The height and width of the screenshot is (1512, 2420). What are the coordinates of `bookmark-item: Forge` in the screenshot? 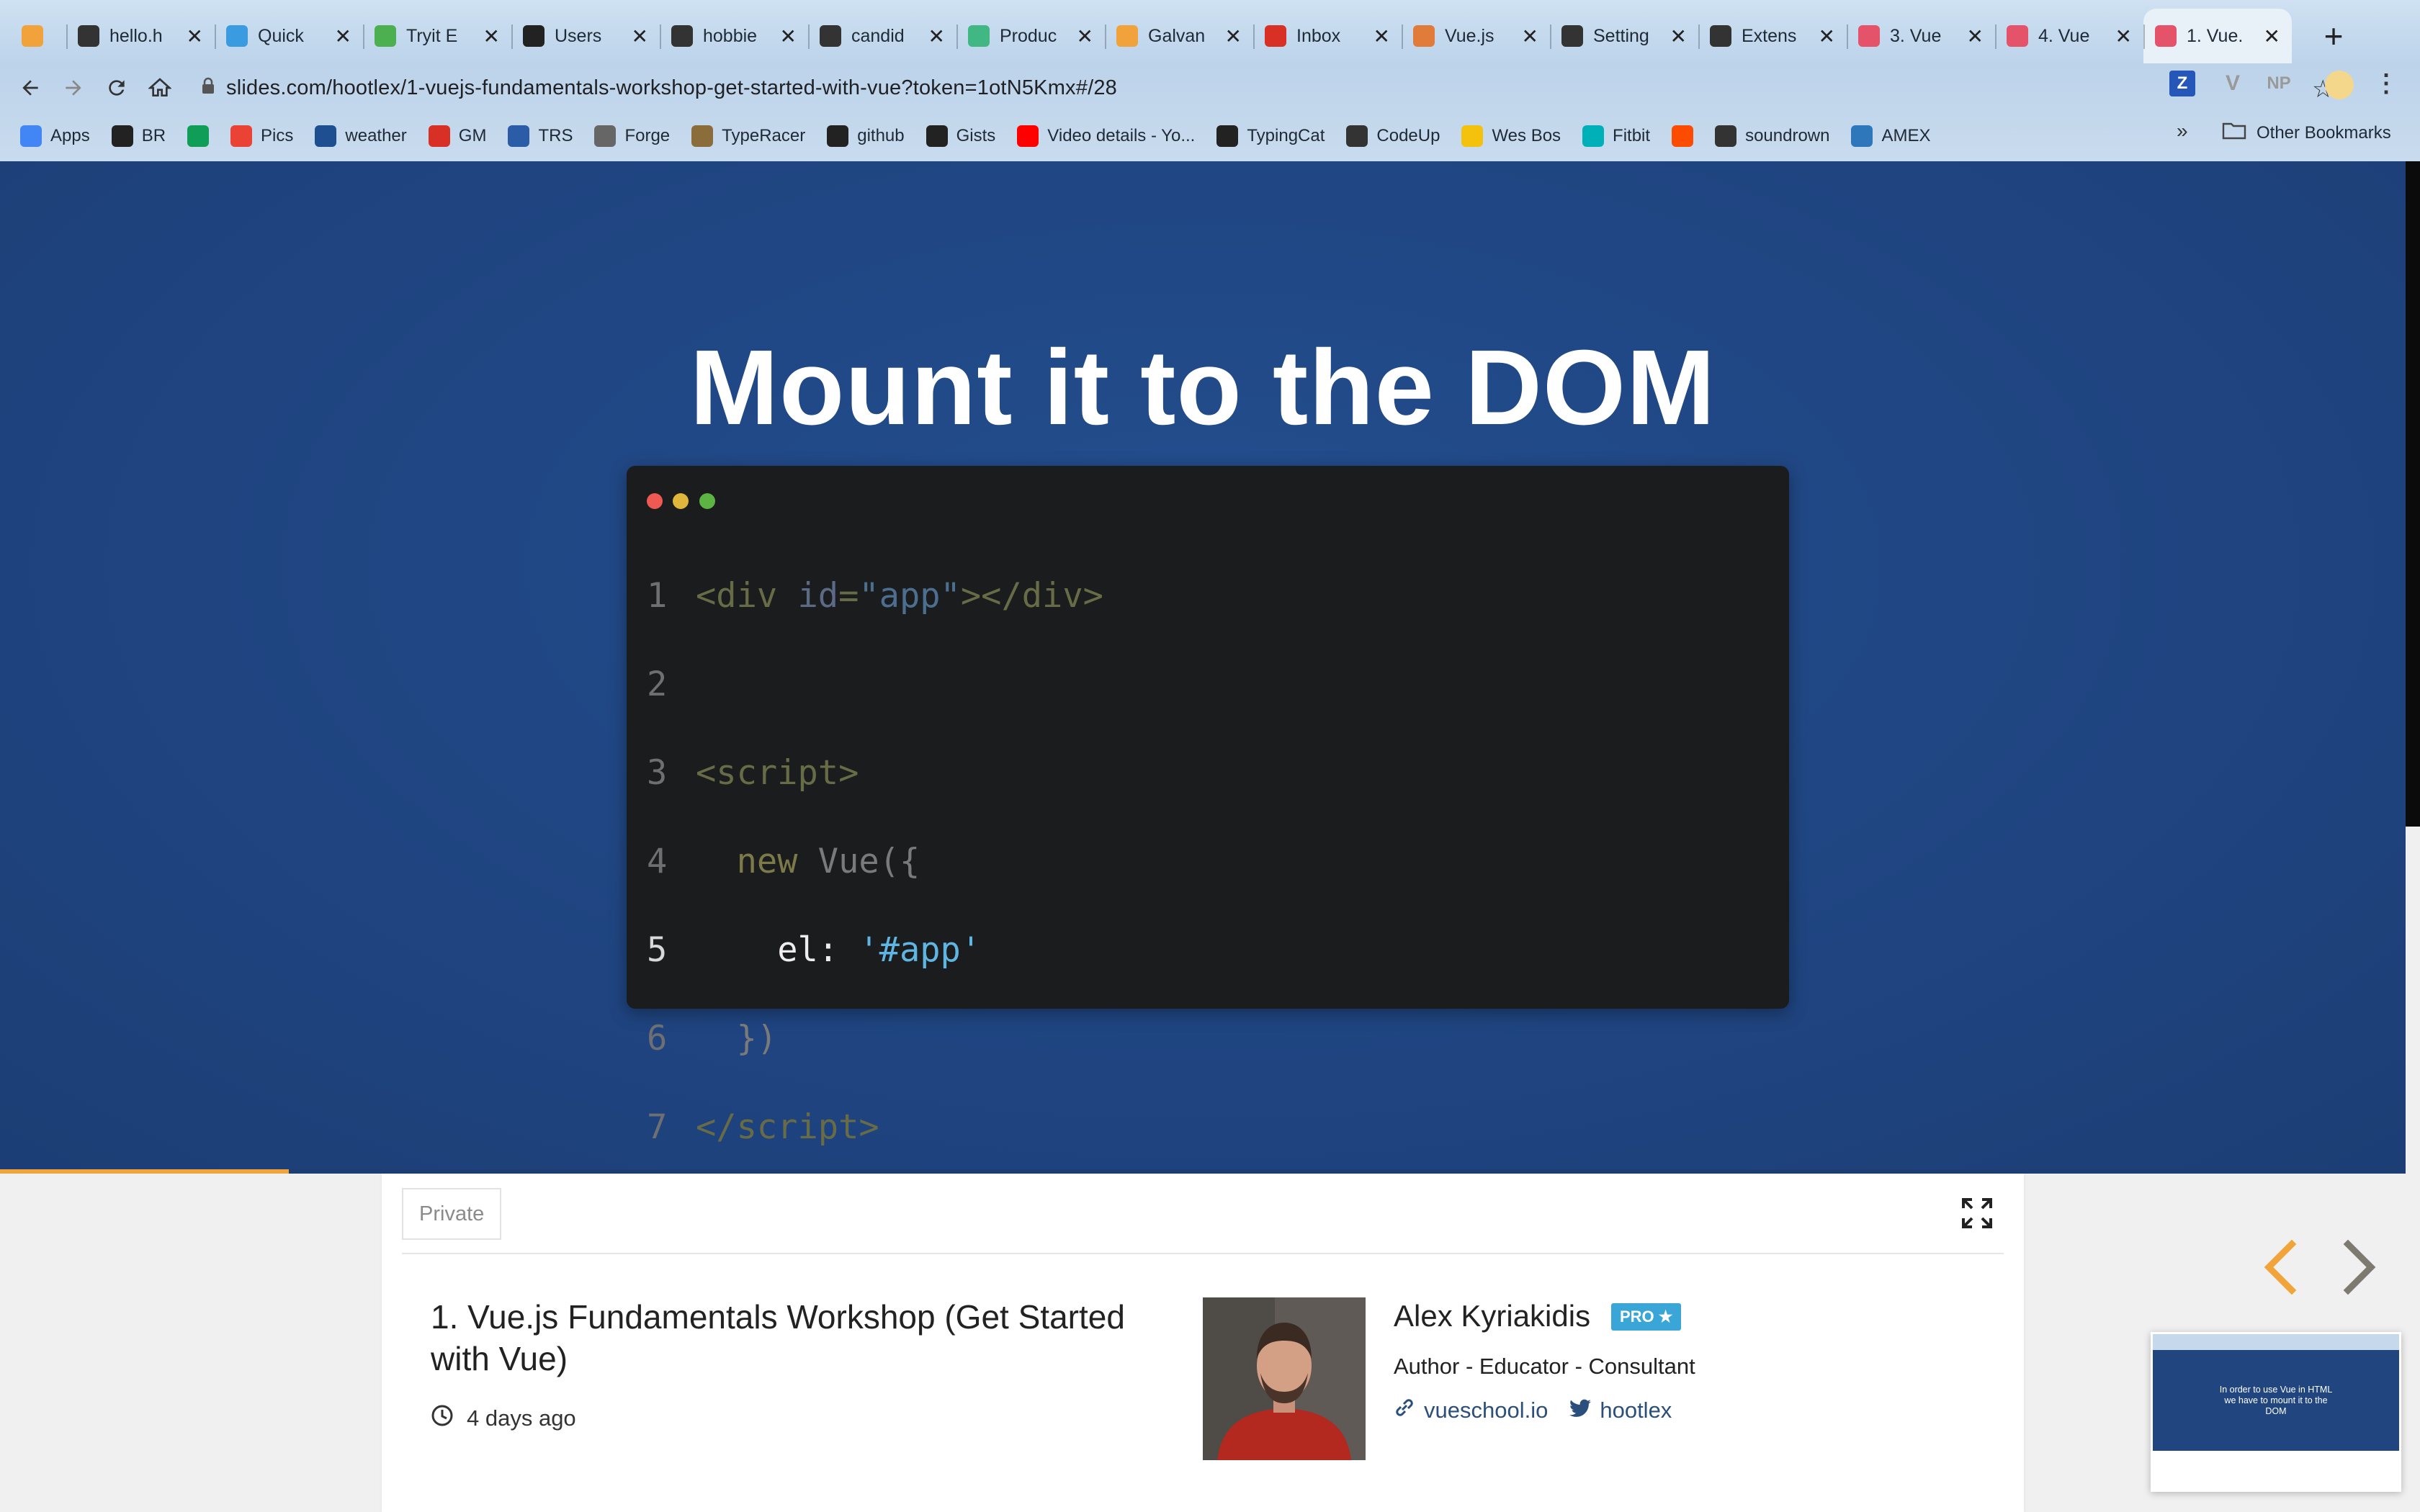 It's located at (632, 136).